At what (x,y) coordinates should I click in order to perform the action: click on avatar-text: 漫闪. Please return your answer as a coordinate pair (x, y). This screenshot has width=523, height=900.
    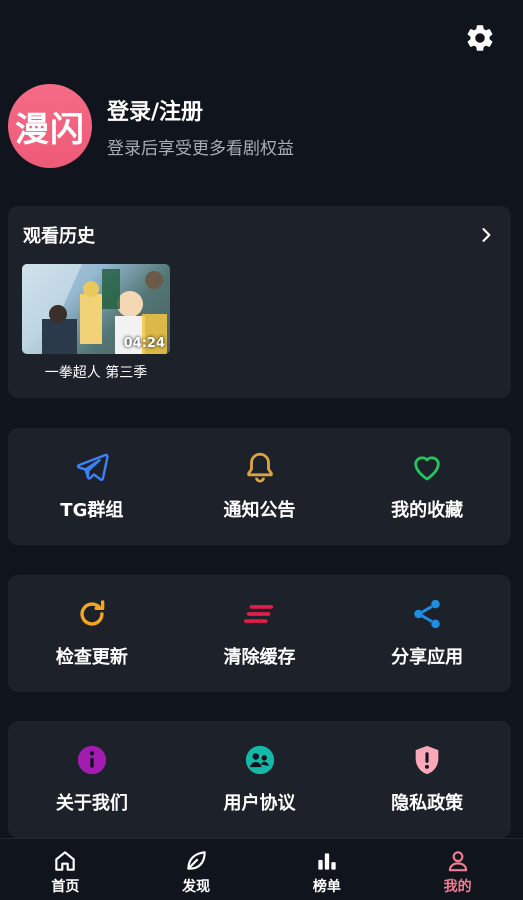
    Looking at the image, I should click on (50, 129).